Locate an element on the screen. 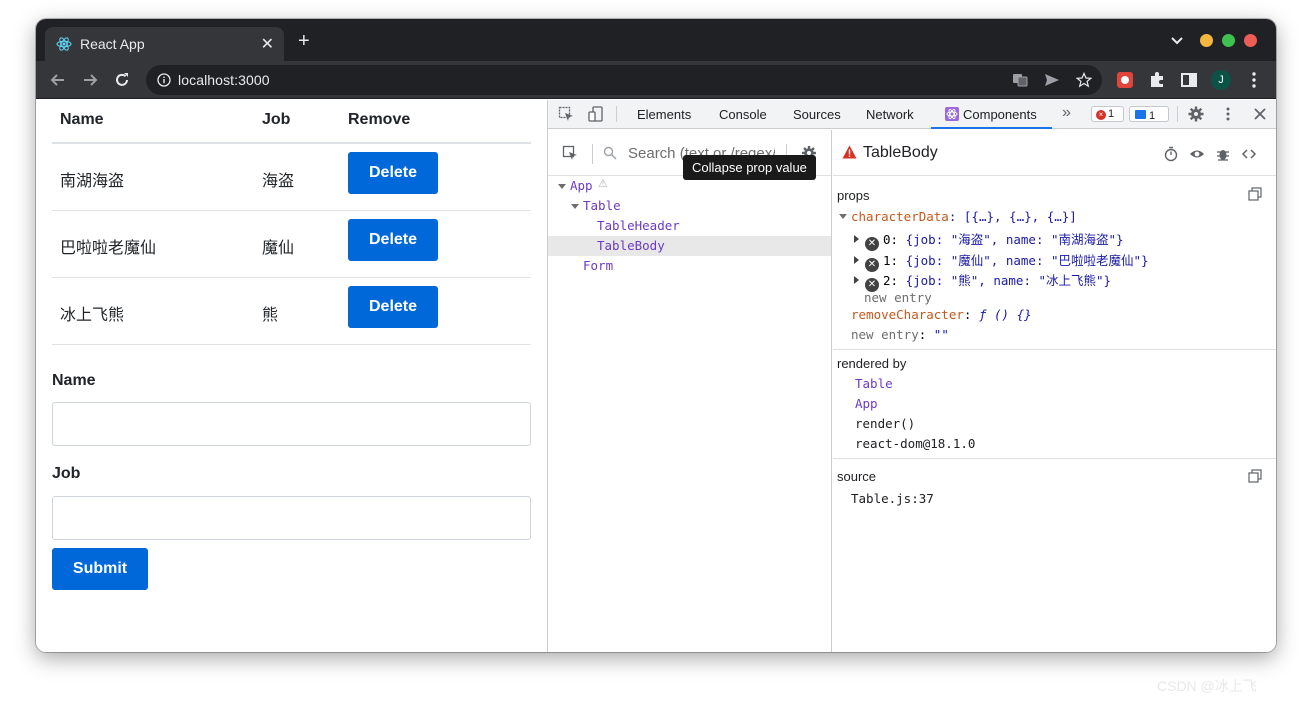 This screenshot has height=704, width=1311. name-input is located at coordinates (291, 424).